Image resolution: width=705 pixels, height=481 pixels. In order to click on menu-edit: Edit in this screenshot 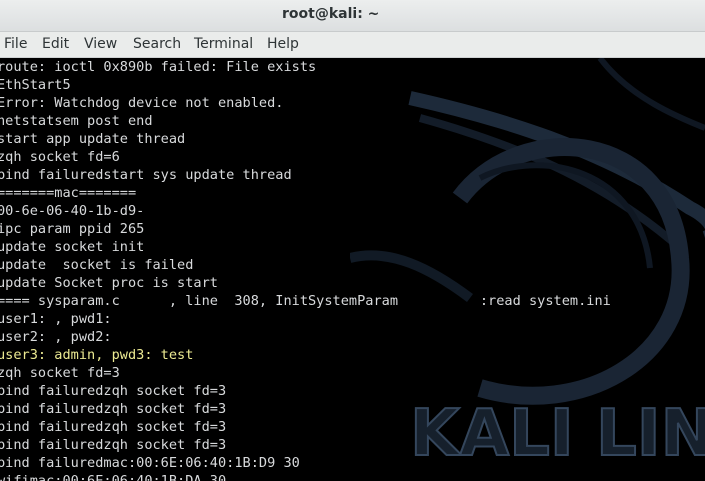, I will do `click(55, 44)`.